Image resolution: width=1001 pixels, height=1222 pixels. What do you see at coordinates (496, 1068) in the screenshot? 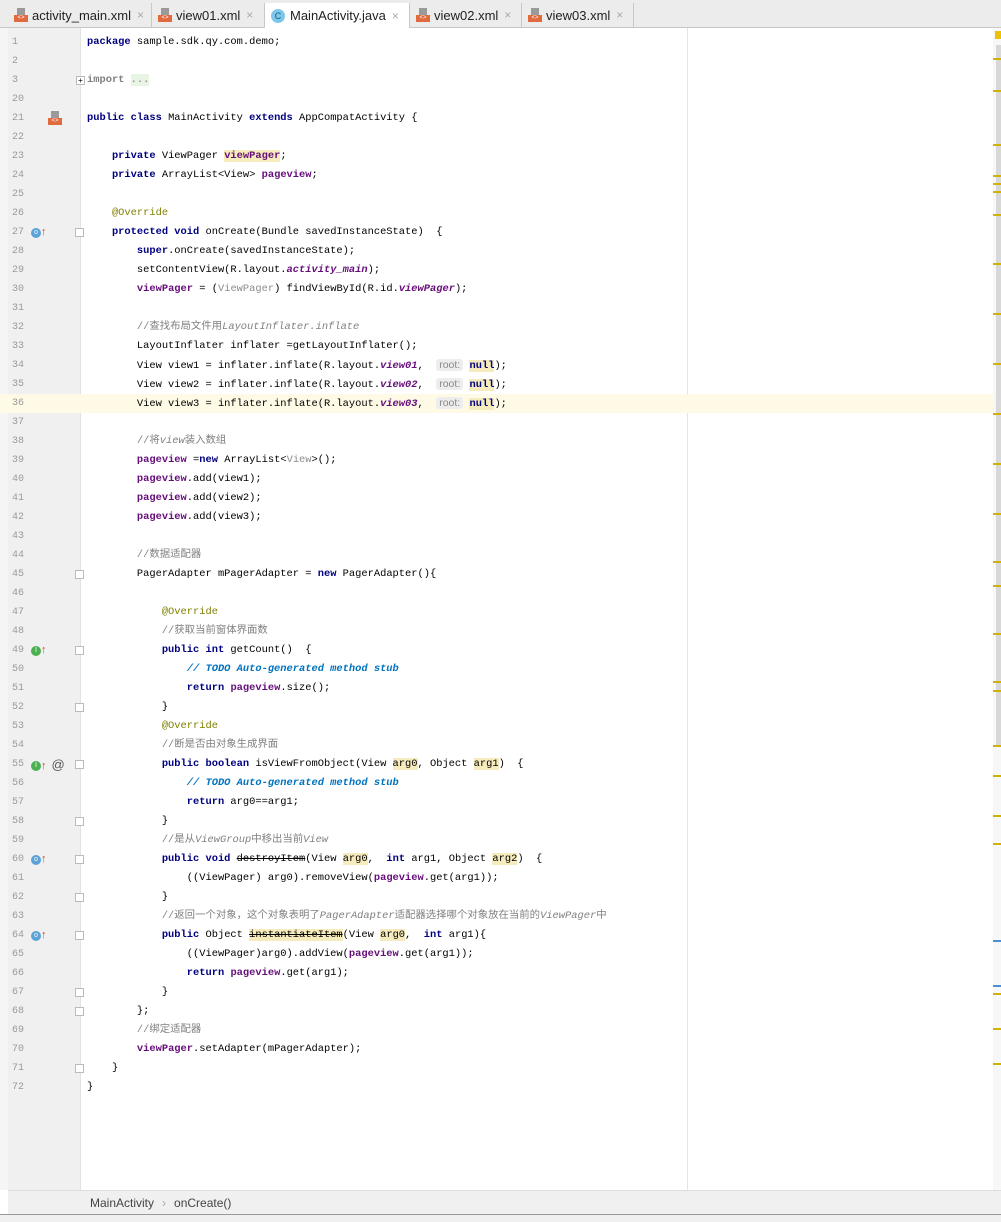
I see `code-line: 71 }` at bounding box center [496, 1068].